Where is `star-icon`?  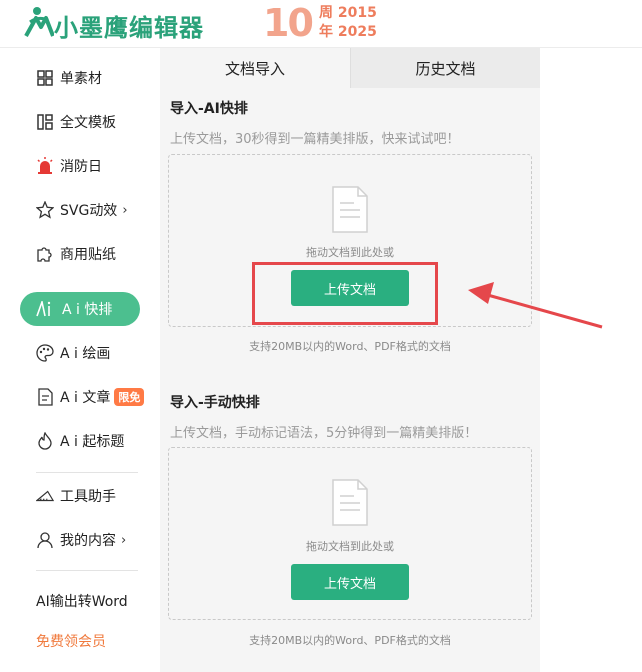
star-icon is located at coordinates (45, 210).